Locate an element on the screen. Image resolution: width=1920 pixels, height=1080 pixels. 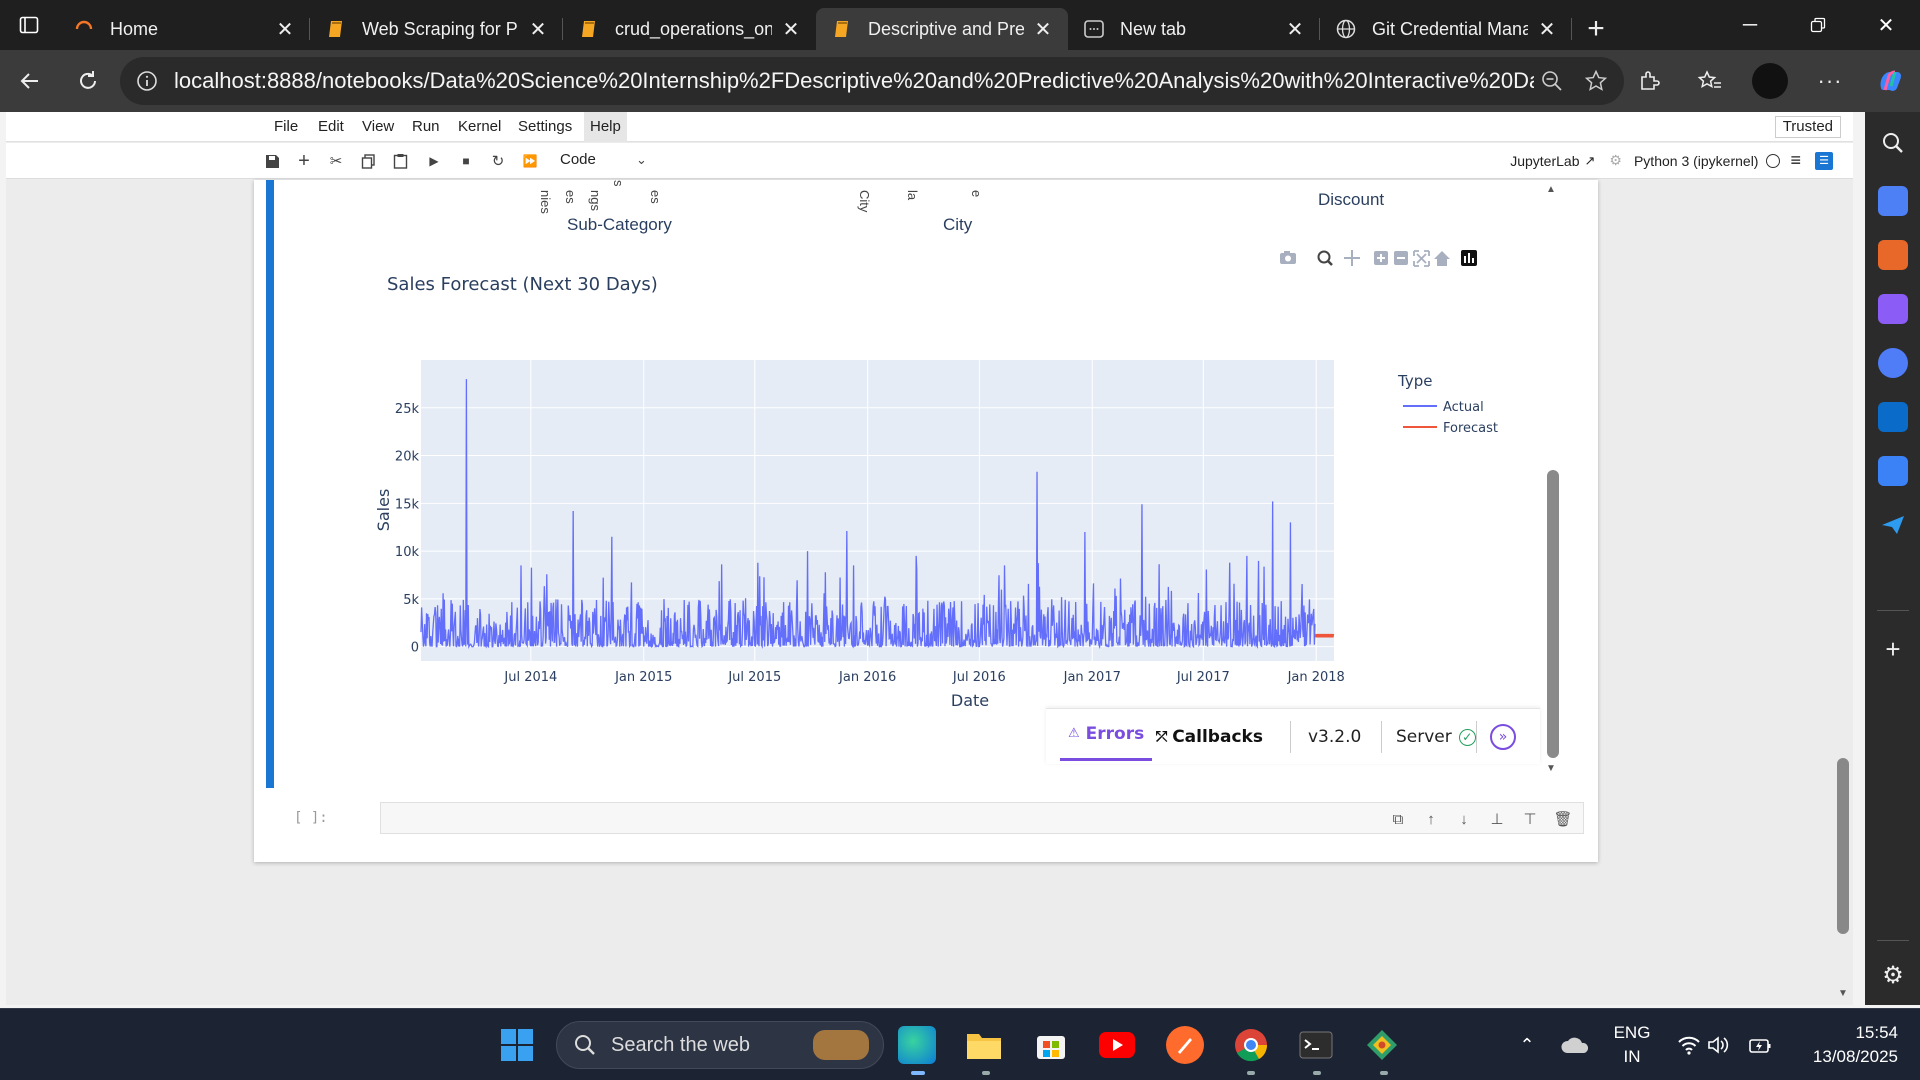
settings-gear-icon: ⚙ is located at coordinates (1893, 975).